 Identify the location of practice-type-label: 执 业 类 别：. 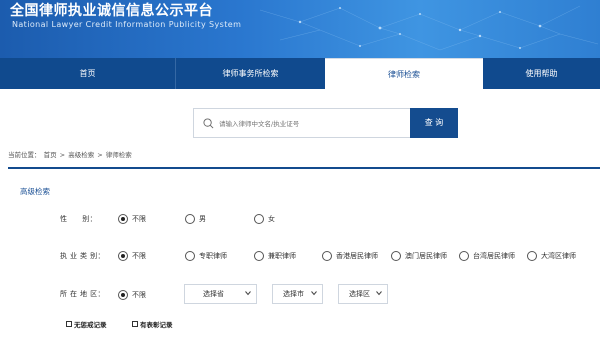
(82, 256).